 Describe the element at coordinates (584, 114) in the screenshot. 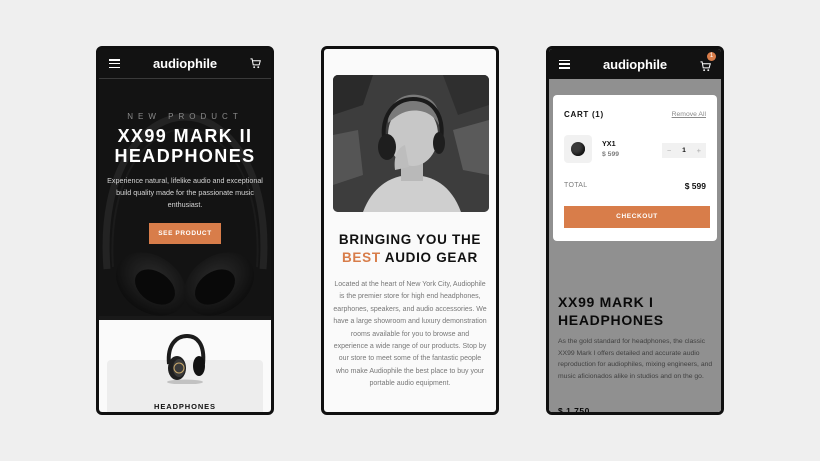

I see `cart-title: CART (1)` at that location.